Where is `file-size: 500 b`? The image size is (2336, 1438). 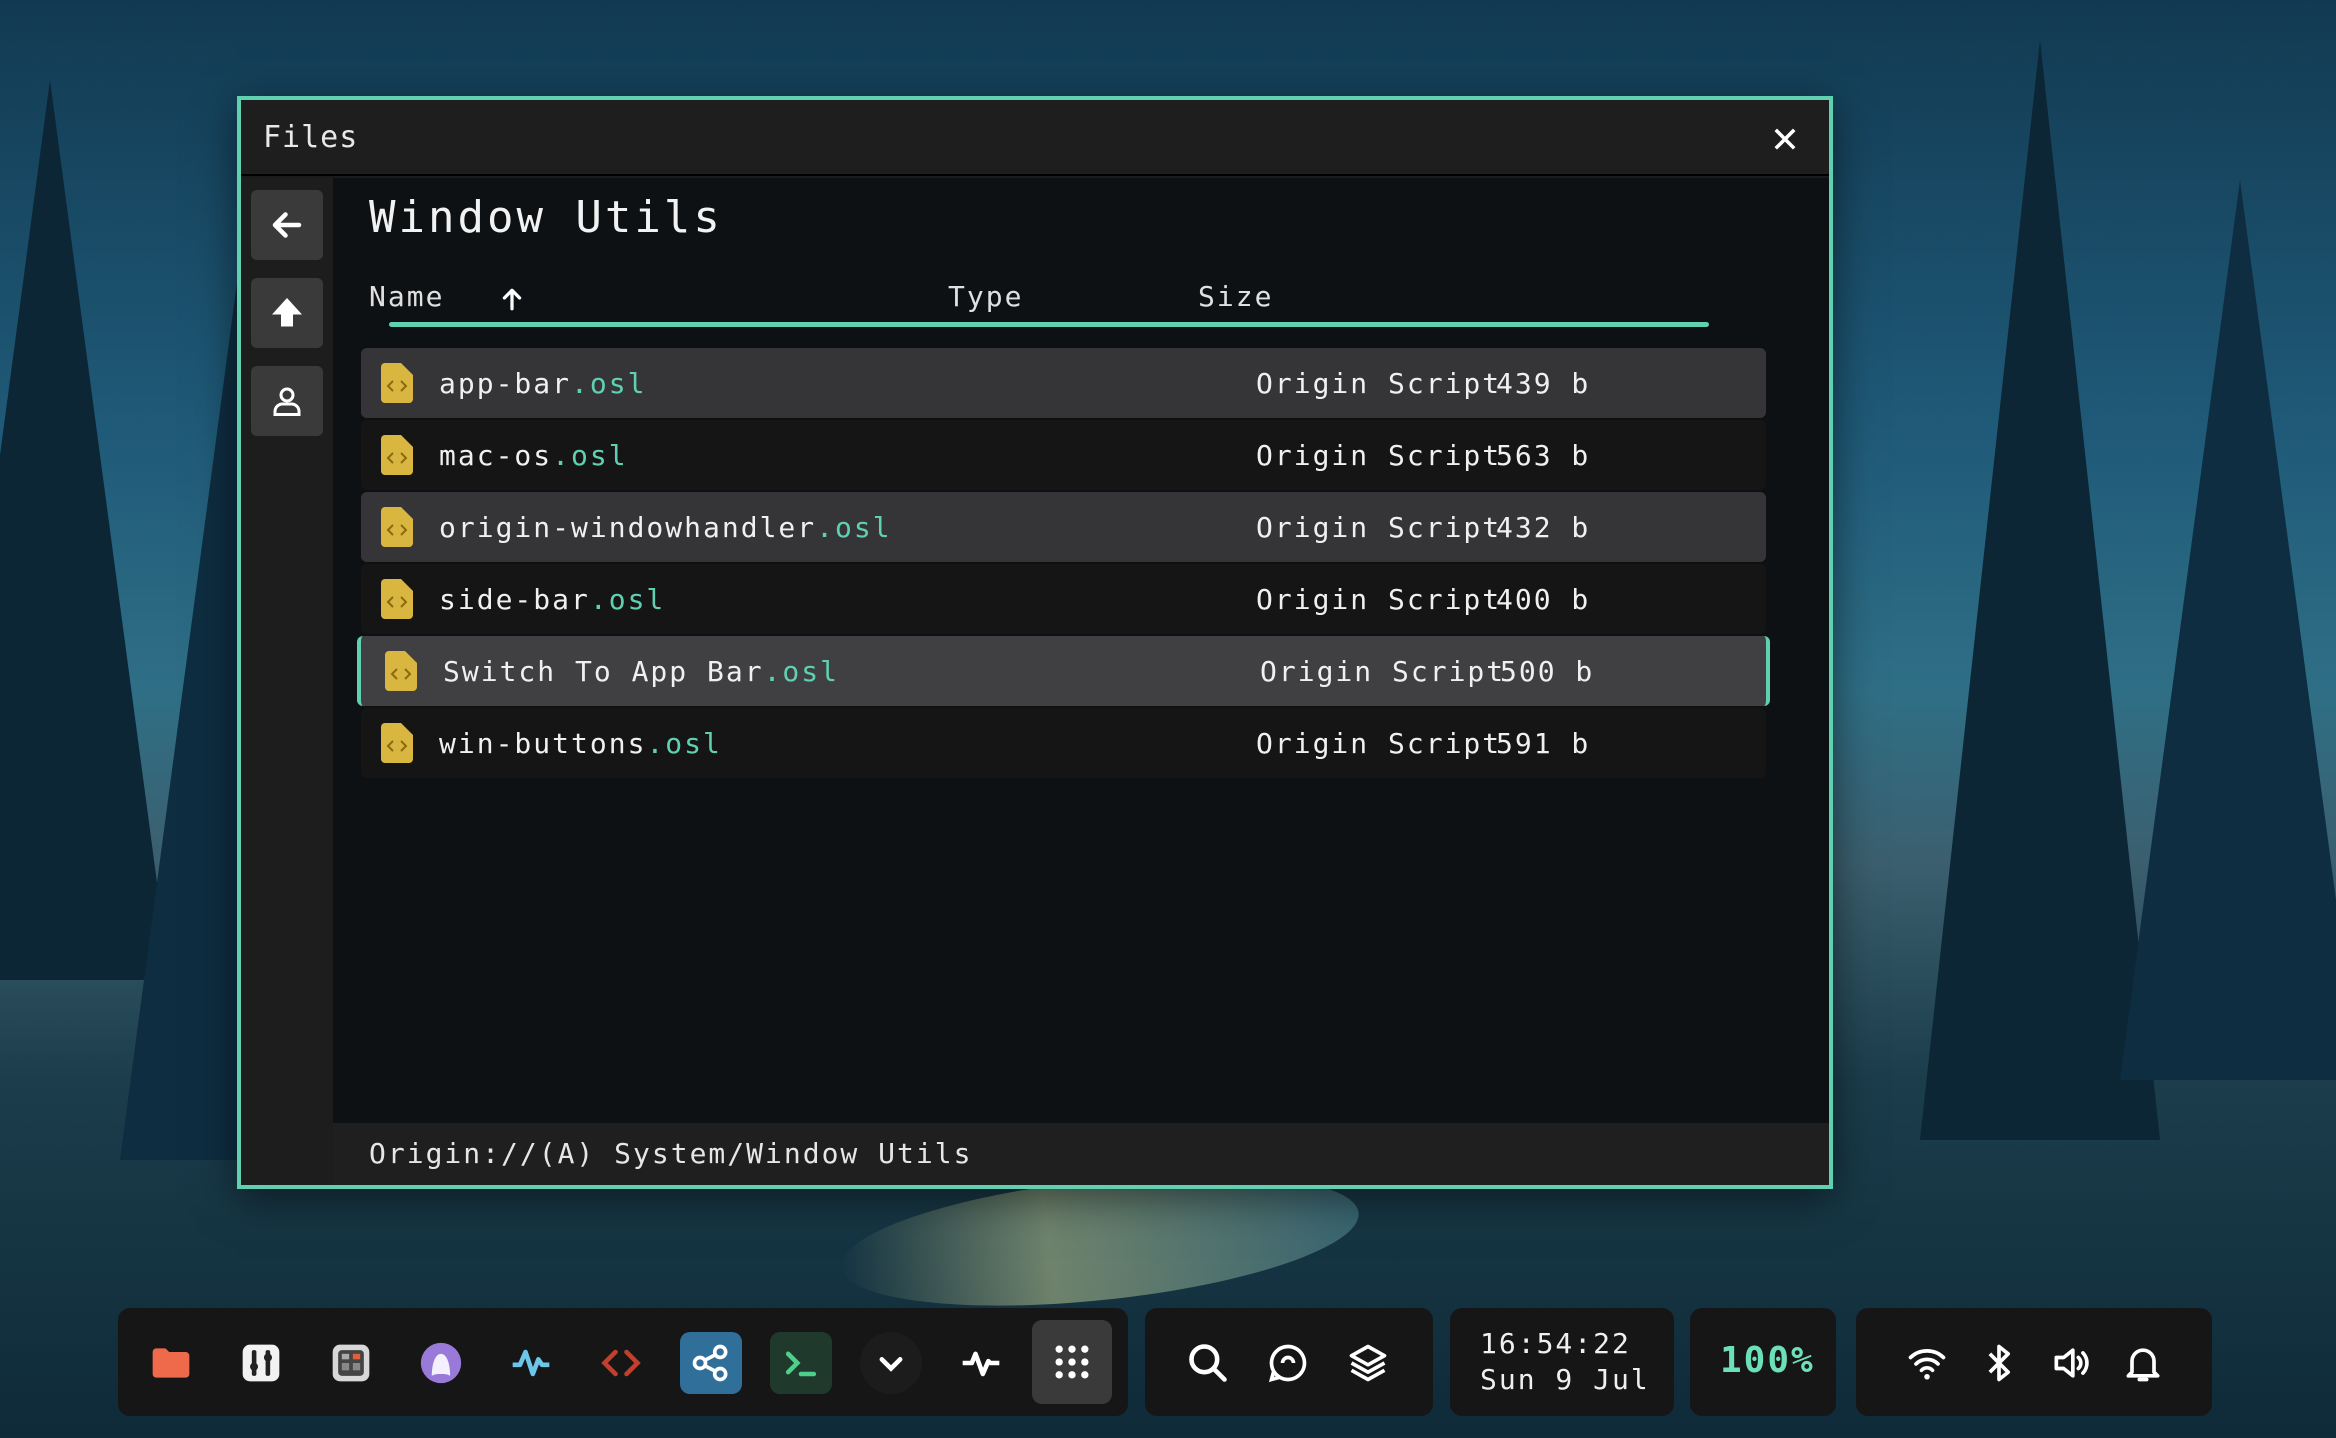 file-size: 500 b is located at coordinates (1547, 671).